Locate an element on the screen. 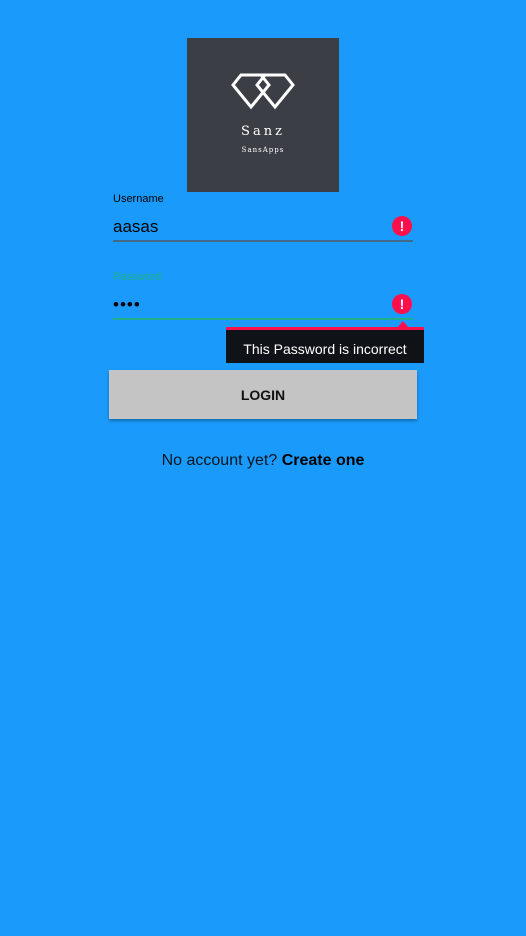  username-input is located at coordinates (248, 227).